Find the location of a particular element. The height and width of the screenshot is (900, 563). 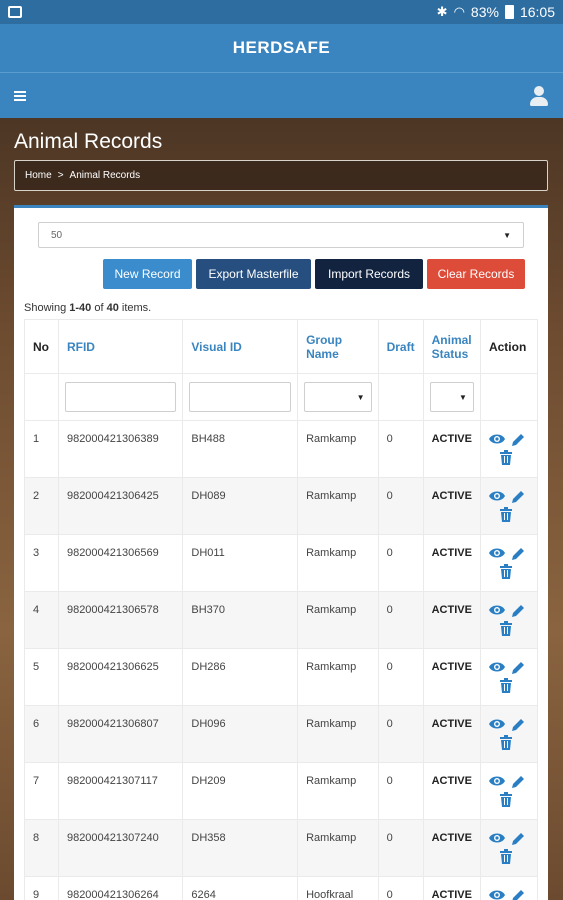

cell-rfid: 982000421307240 is located at coordinates (120, 848).